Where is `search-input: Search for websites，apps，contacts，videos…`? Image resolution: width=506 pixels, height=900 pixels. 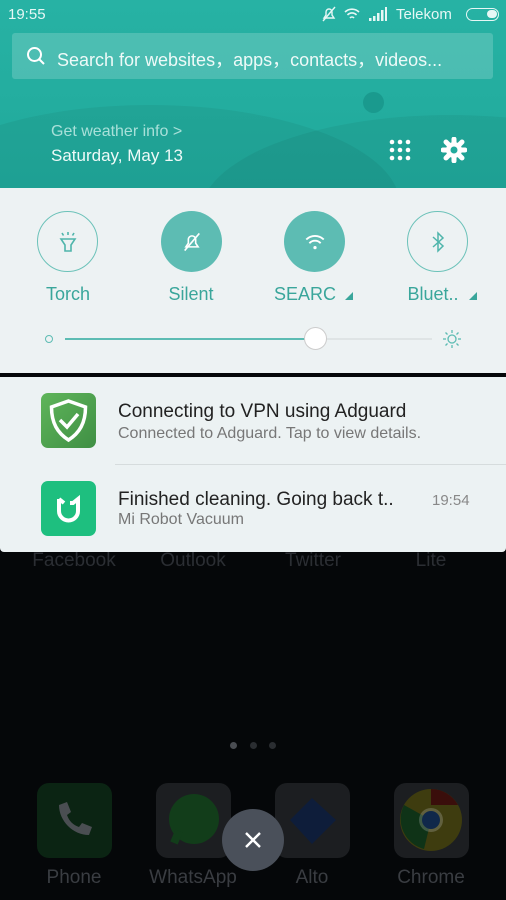 search-input: Search for websites，apps，contacts，videos… is located at coordinates (252, 56).